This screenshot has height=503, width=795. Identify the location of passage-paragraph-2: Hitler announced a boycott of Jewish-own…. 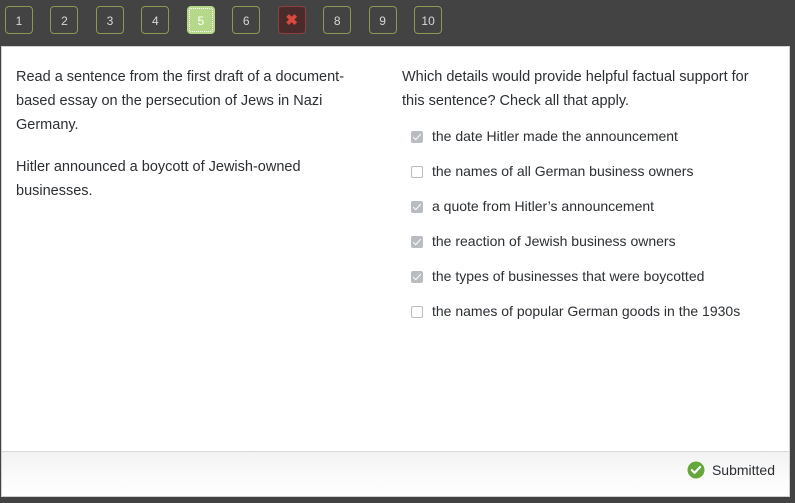
(158, 179).